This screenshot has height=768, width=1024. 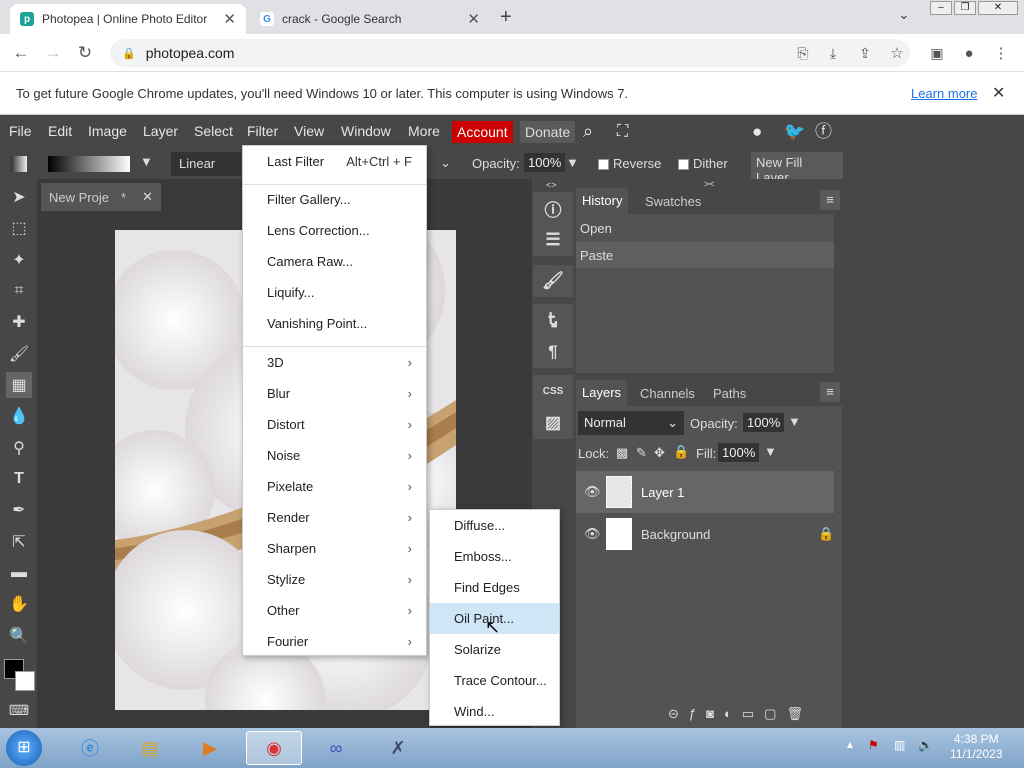 I want to click on account-button: Account, so click(x=482, y=132).